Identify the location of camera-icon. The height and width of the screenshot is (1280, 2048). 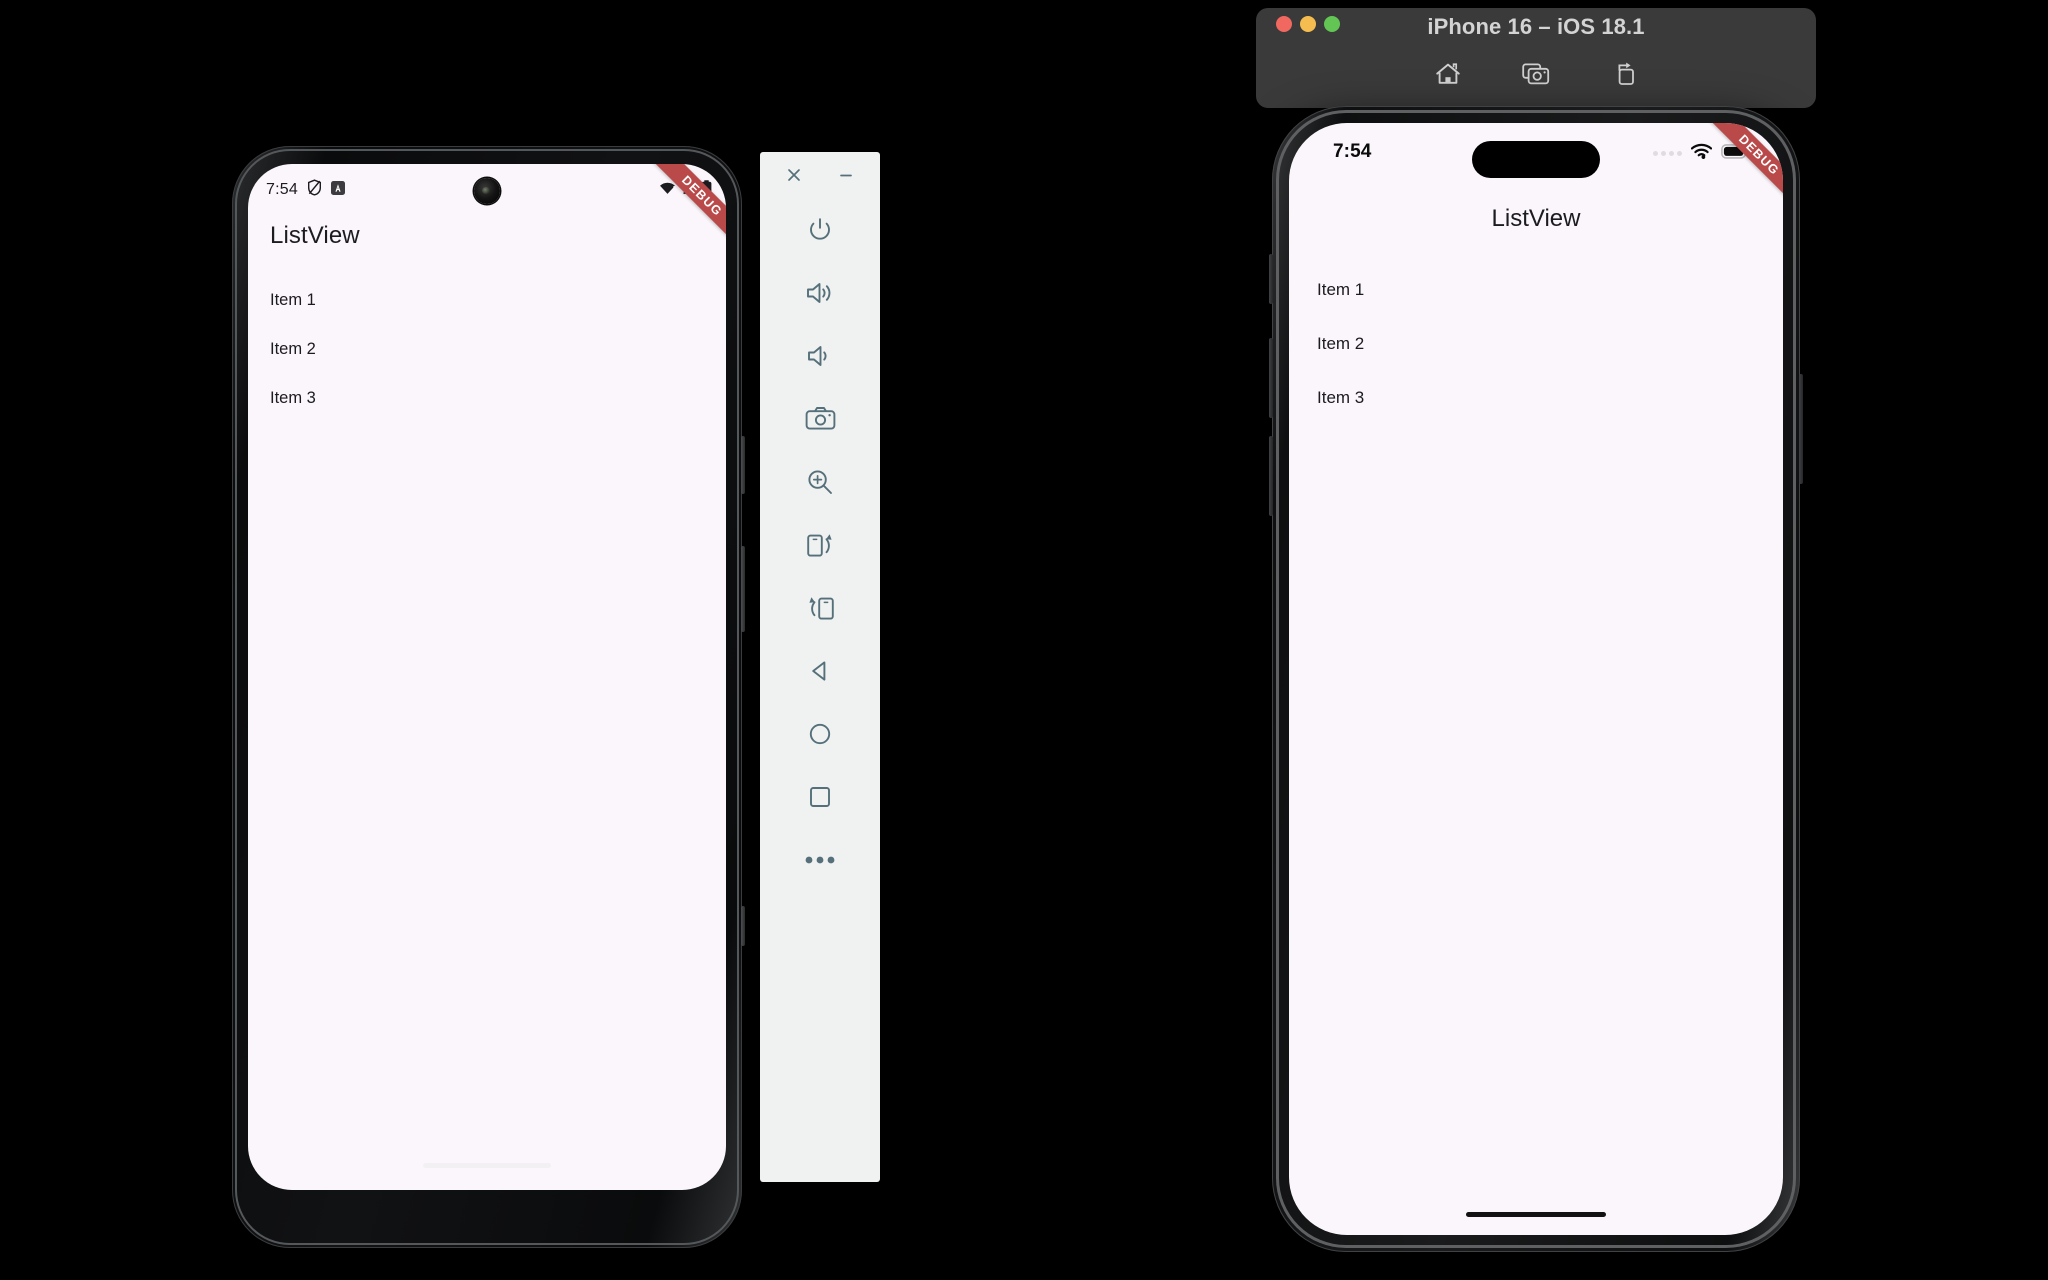
(820, 418).